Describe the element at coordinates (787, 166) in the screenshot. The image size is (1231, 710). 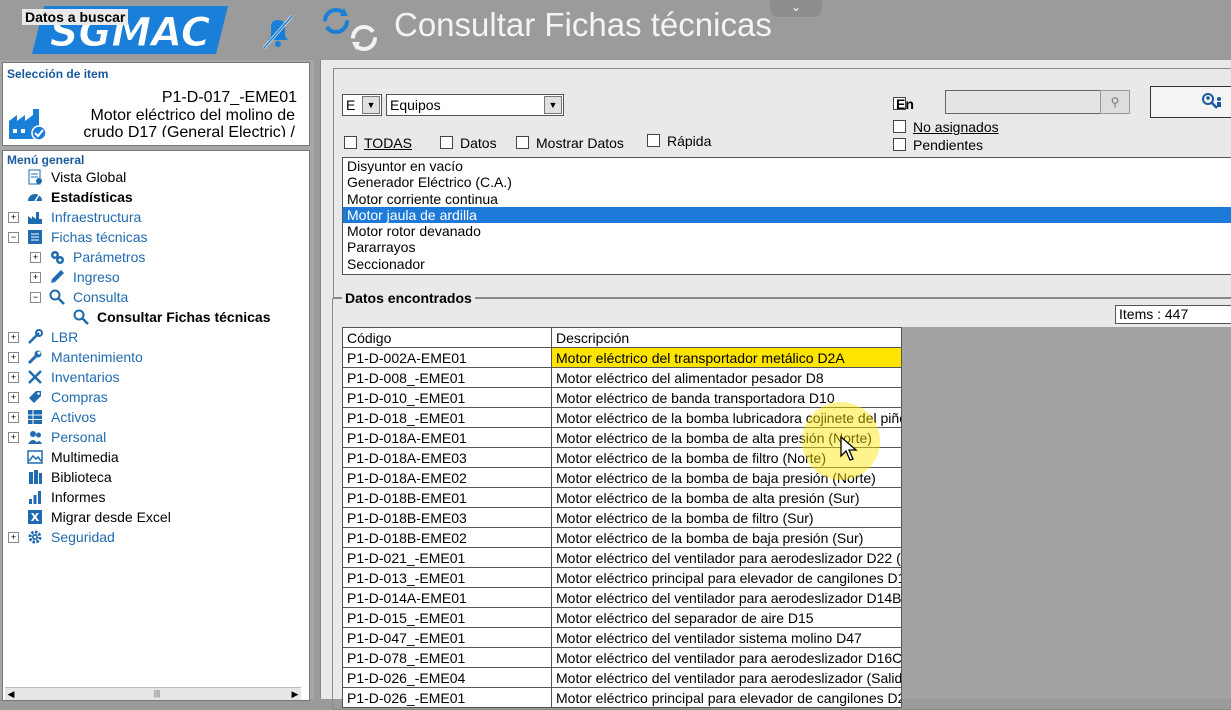
I see `list-item: Disyuntor en vacío` at that location.